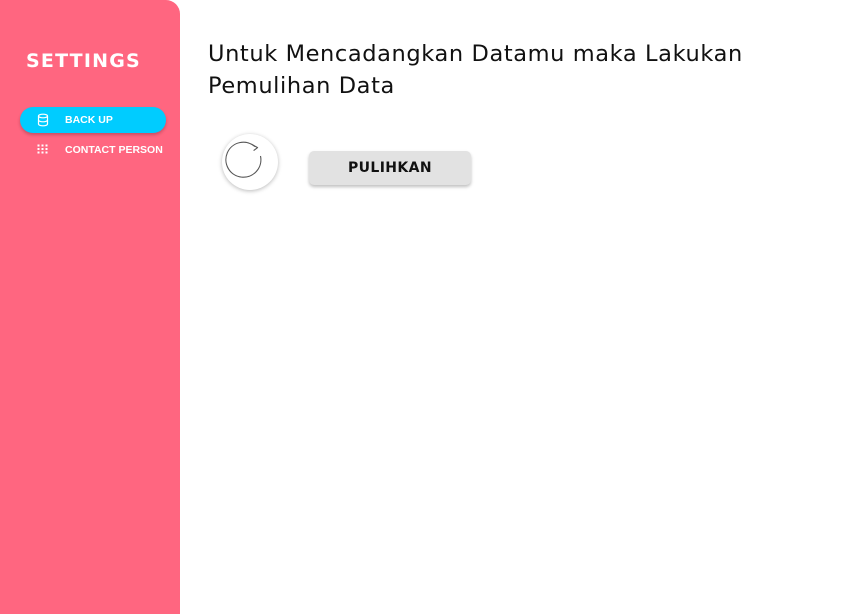  Describe the element at coordinates (250, 162) in the screenshot. I see `refresh-icon` at that location.